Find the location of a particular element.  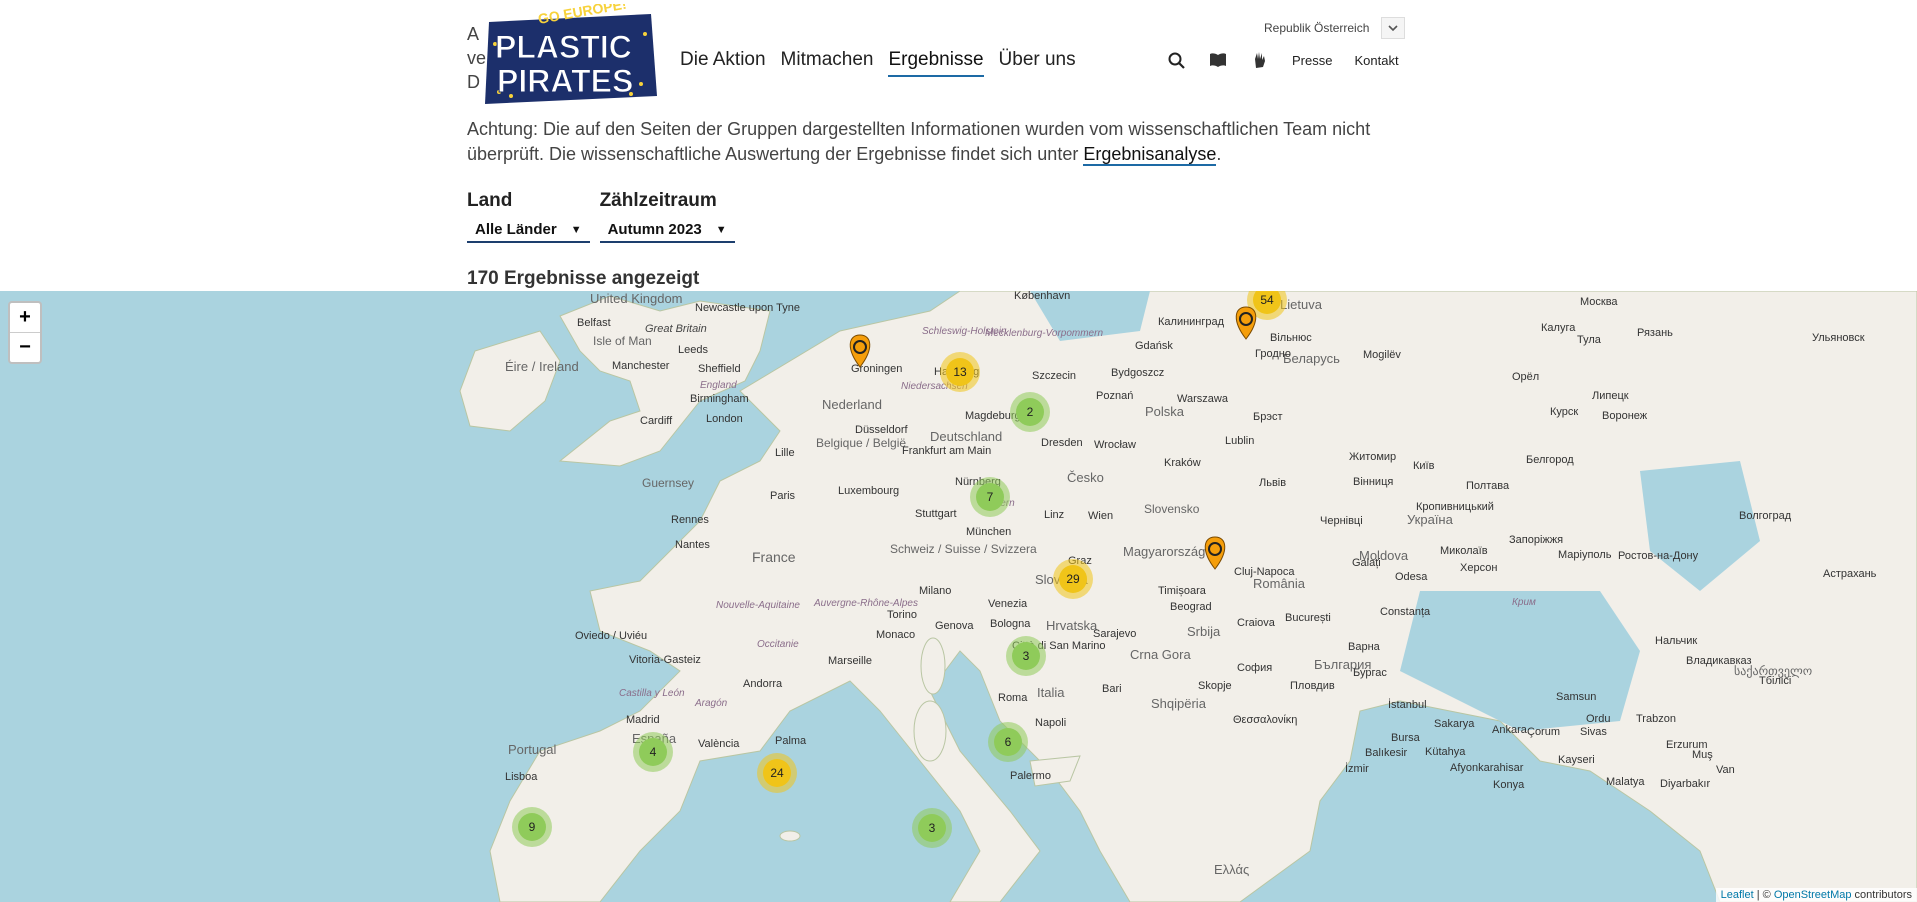

country-label: Republik Österreich is located at coordinates (1317, 28).